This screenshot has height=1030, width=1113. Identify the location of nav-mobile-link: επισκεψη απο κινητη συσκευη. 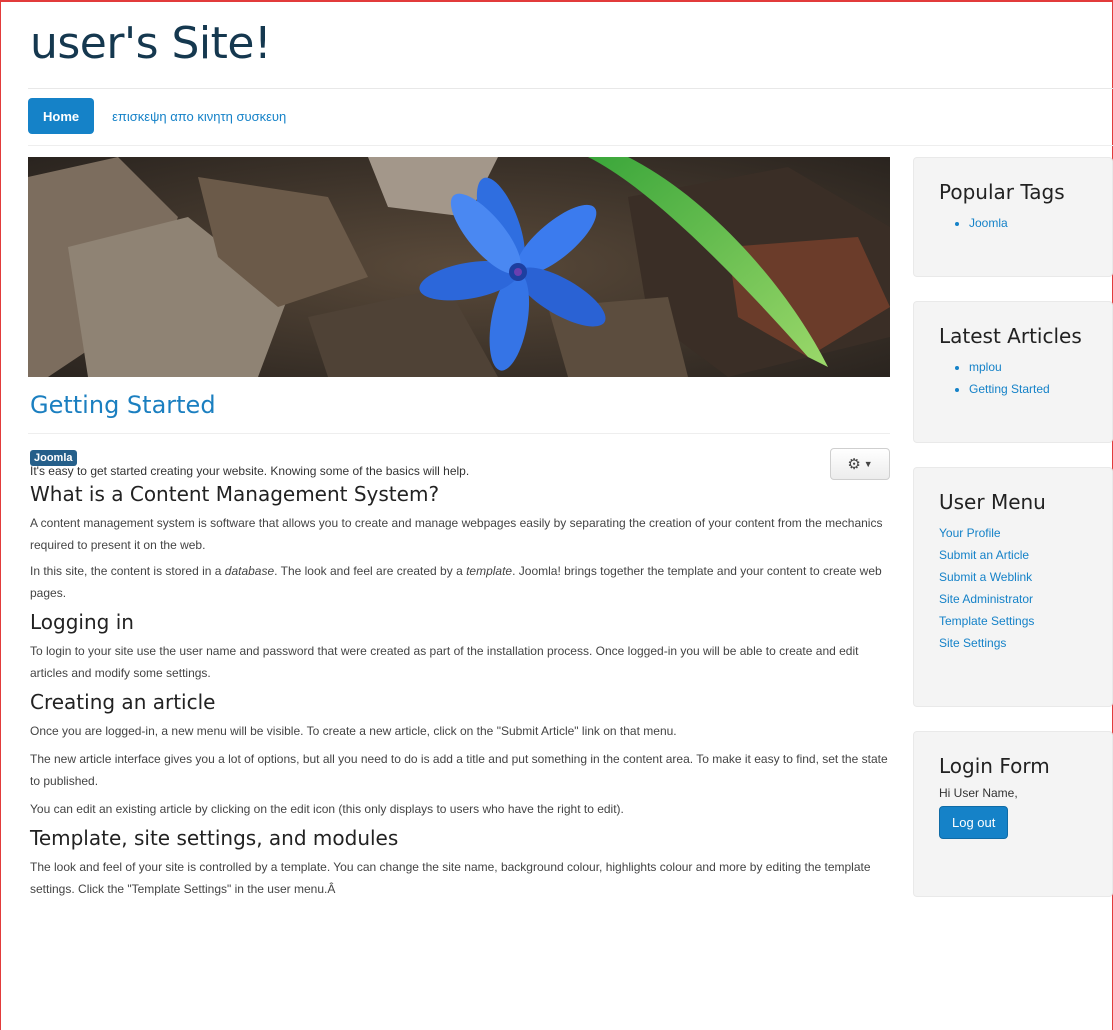
(199, 116).